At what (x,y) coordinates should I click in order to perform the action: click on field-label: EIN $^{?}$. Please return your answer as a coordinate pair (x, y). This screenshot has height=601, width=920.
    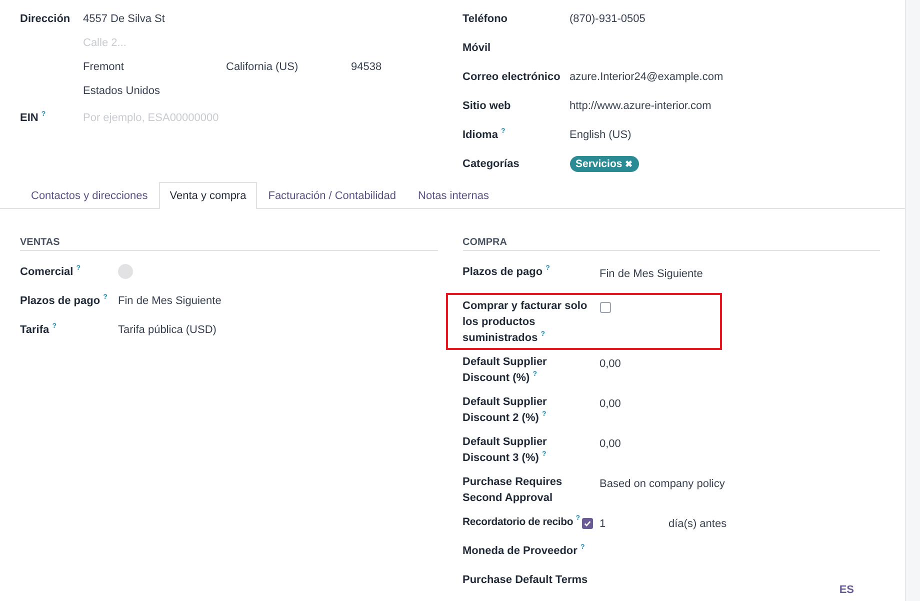
    Looking at the image, I should click on (33, 118).